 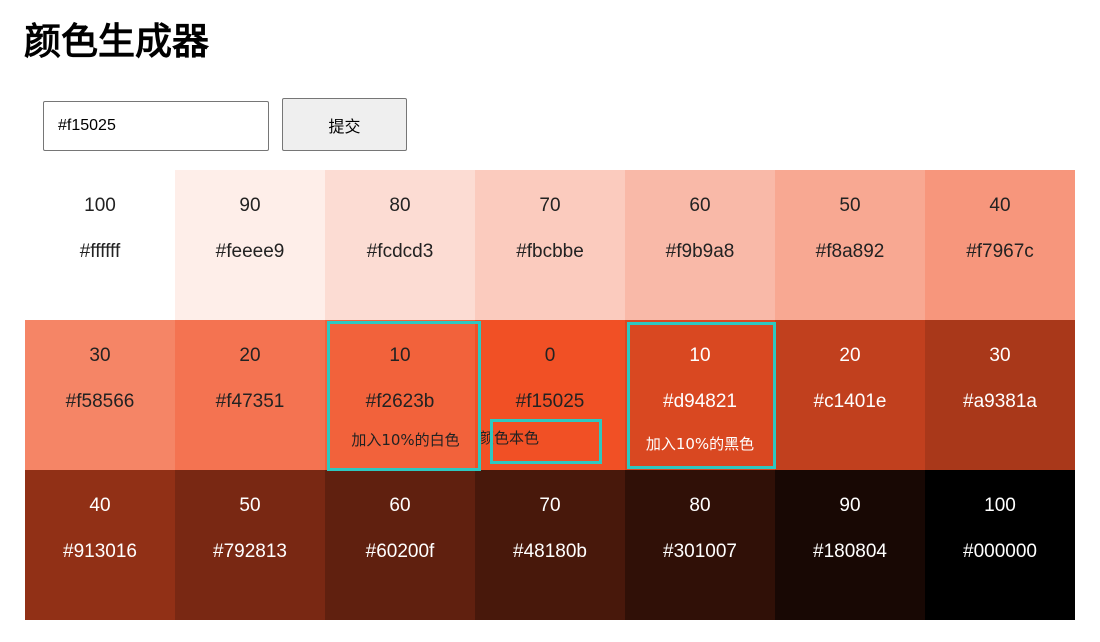 I want to click on swatch-hex: #ffffff, so click(x=100, y=251).